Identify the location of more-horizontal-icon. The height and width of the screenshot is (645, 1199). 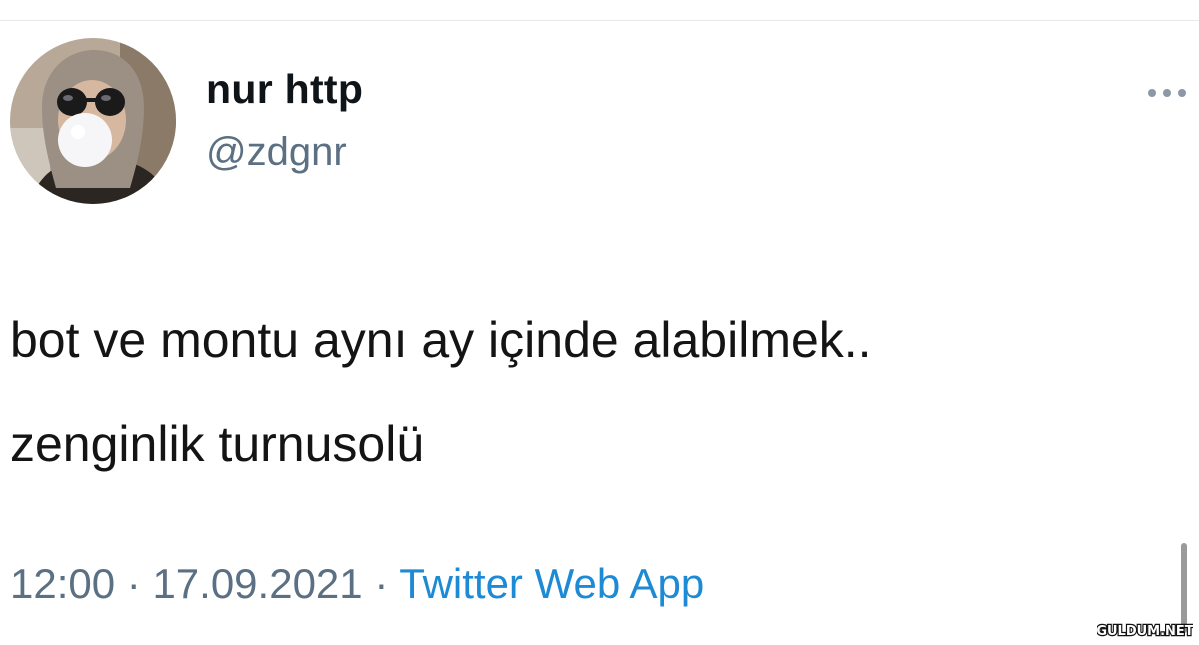
(1167, 93).